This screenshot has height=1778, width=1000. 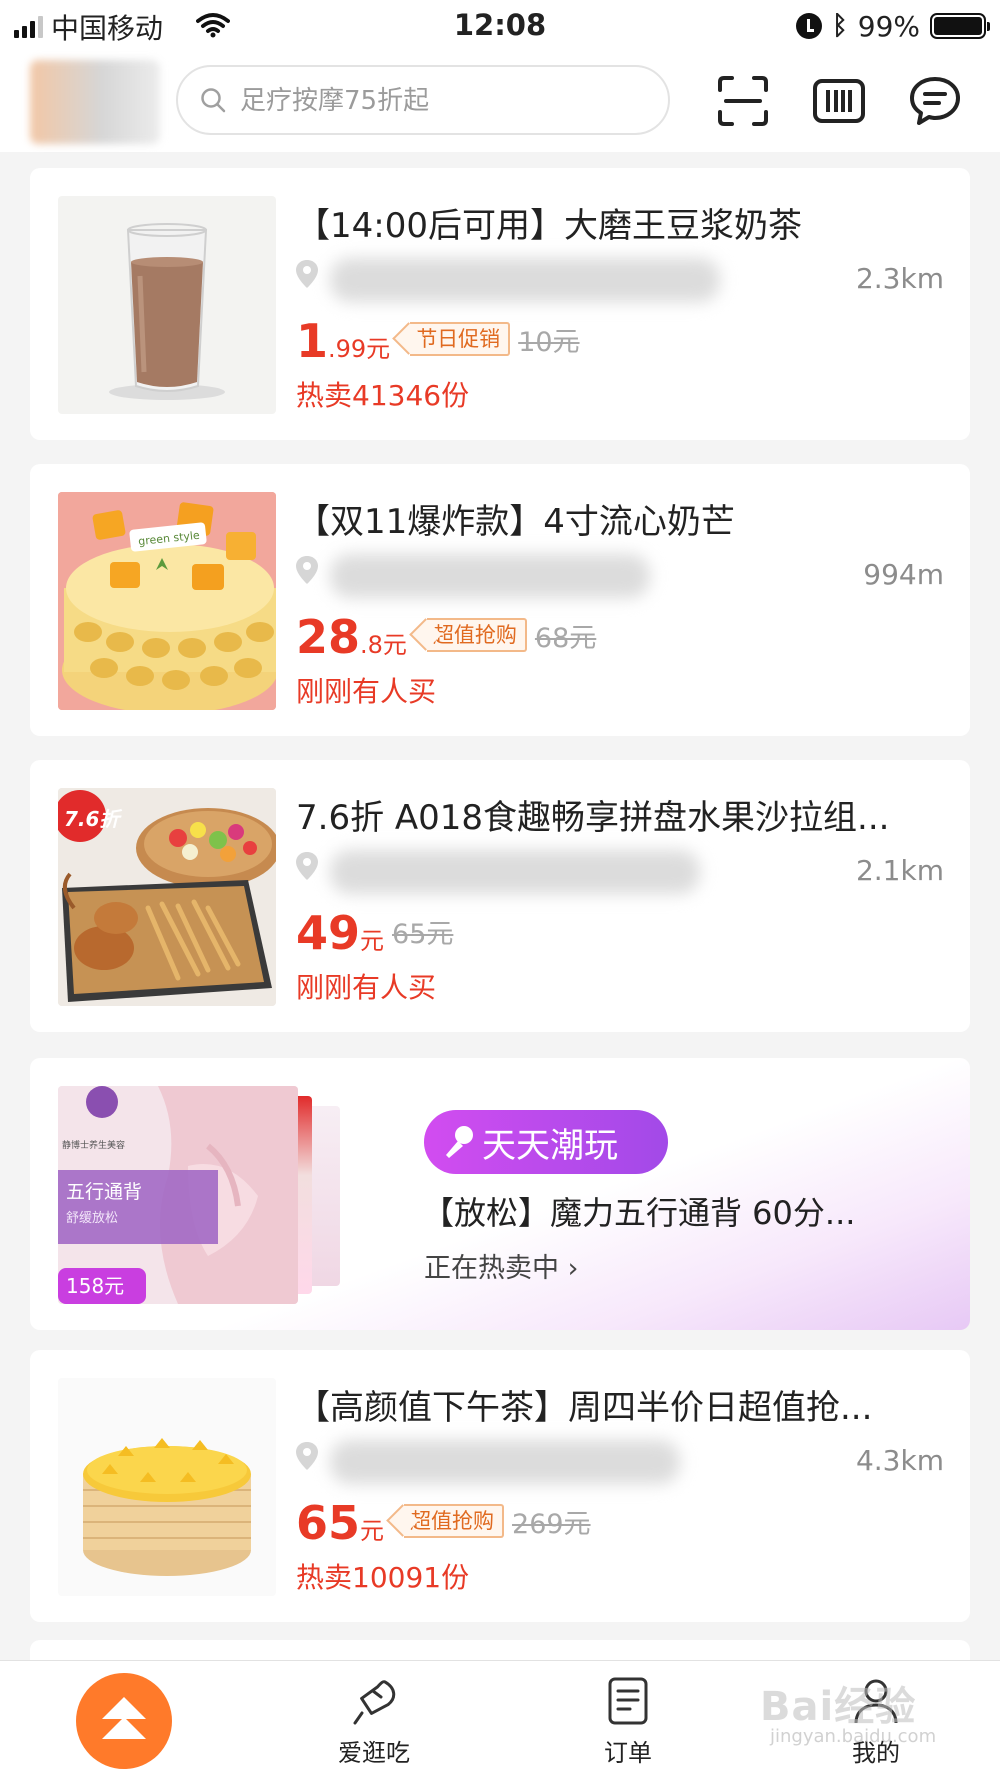 What do you see at coordinates (93, 1145) in the screenshot?
I see `promo-image-brand: 静博士养生美容` at bounding box center [93, 1145].